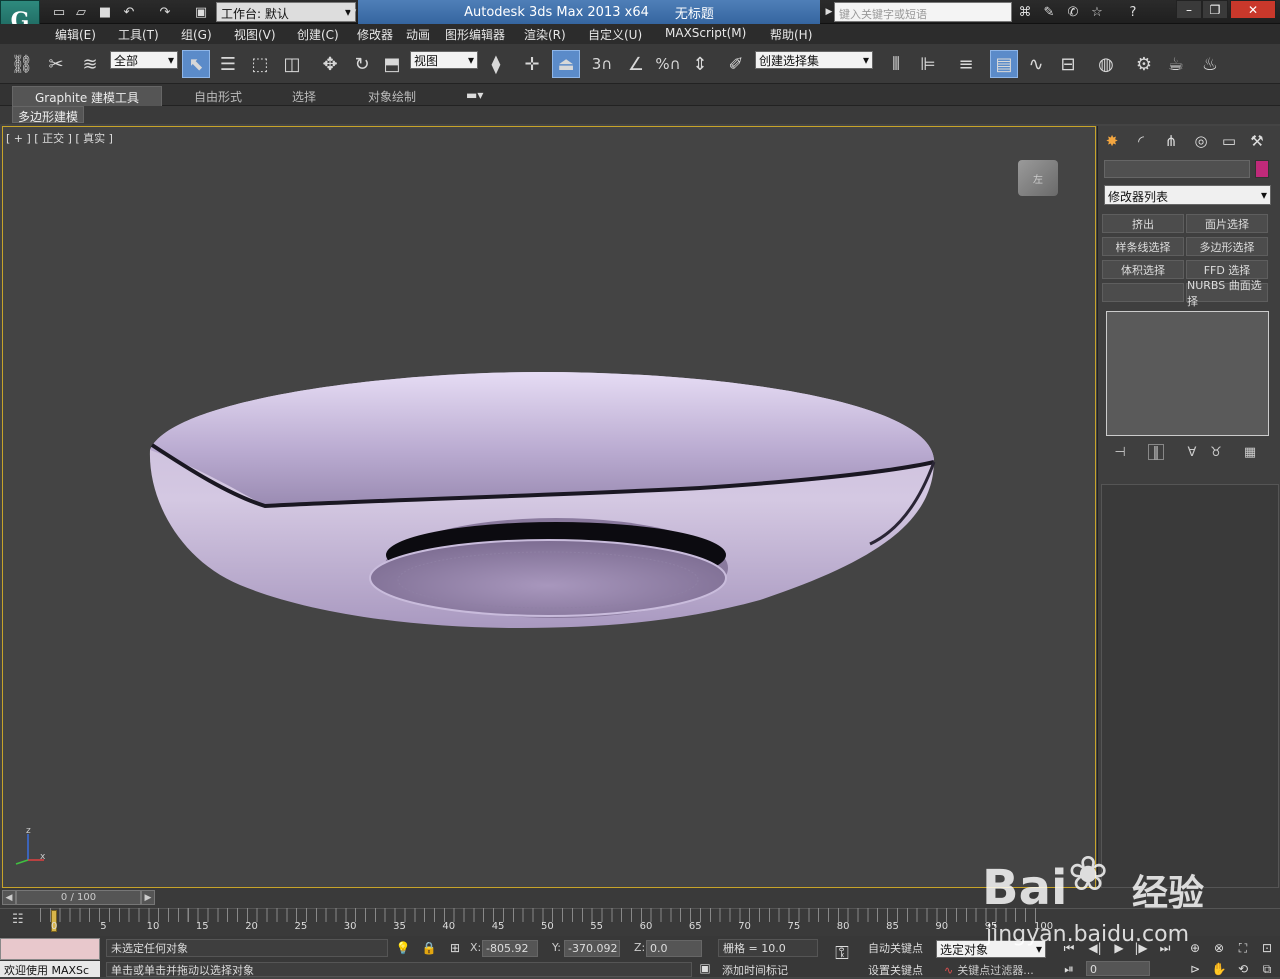  What do you see at coordinates (1143, 269) in the screenshot?
I see `volume-select-button: 体积选择` at bounding box center [1143, 269].